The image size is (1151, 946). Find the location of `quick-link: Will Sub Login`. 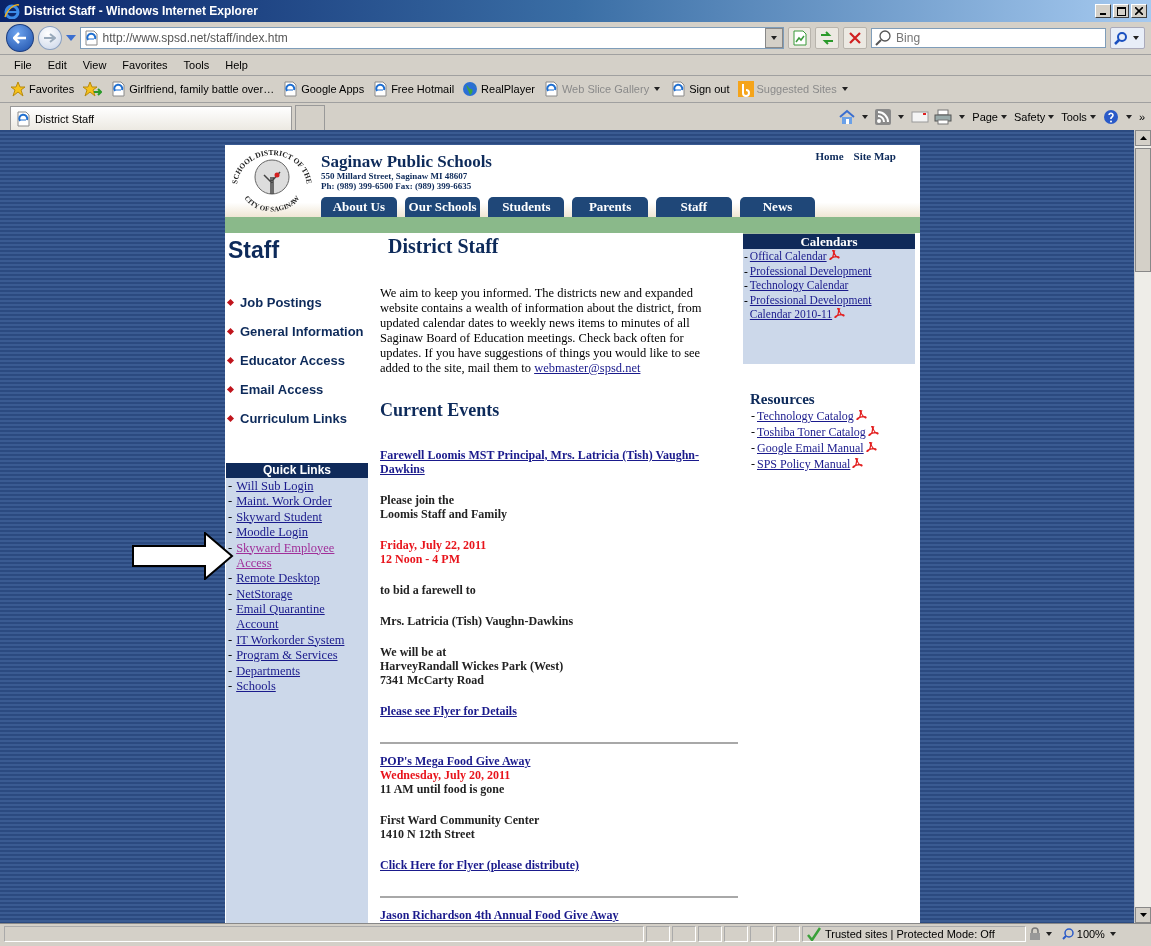

quick-link: Will Sub Login is located at coordinates (275, 486).